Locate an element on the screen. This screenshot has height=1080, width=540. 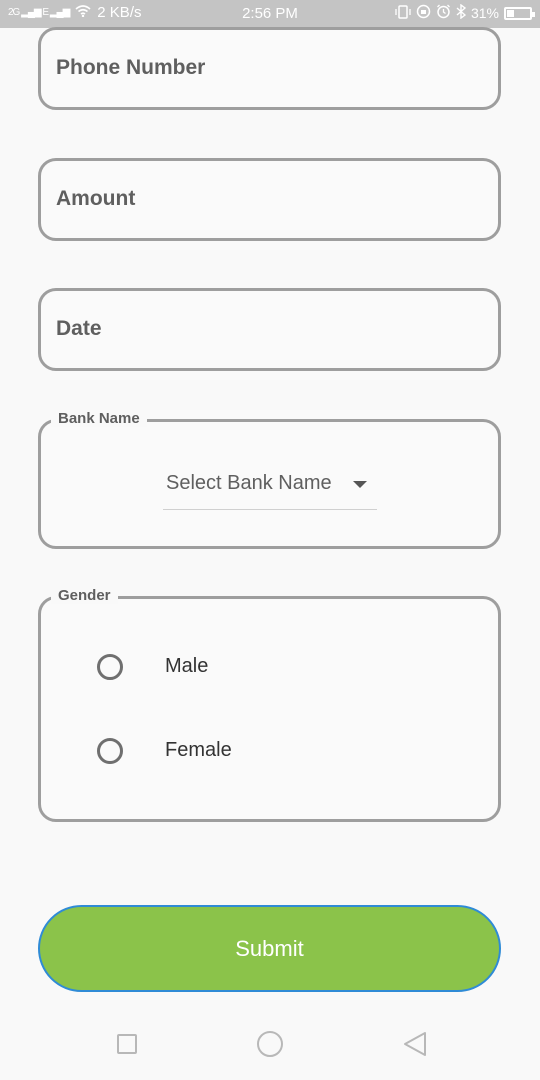
phone-number-field: Phone Number is located at coordinates (269, 68).